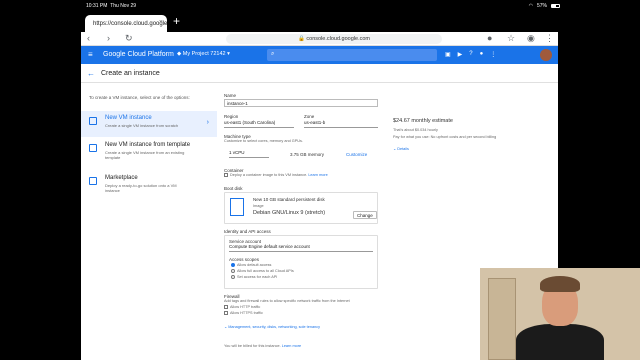 This screenshot has width=640, height=360. Describe the element at coordinates (546, 55) in the screenshot. I see `avatar` at that location.